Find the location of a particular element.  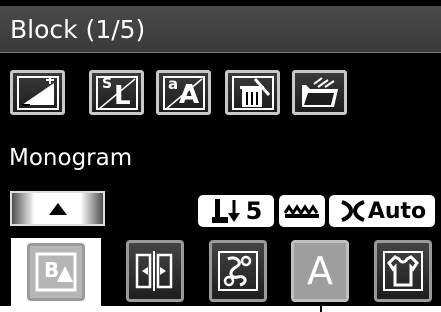

section-label: Monogram is located at coordinates (71, 158).